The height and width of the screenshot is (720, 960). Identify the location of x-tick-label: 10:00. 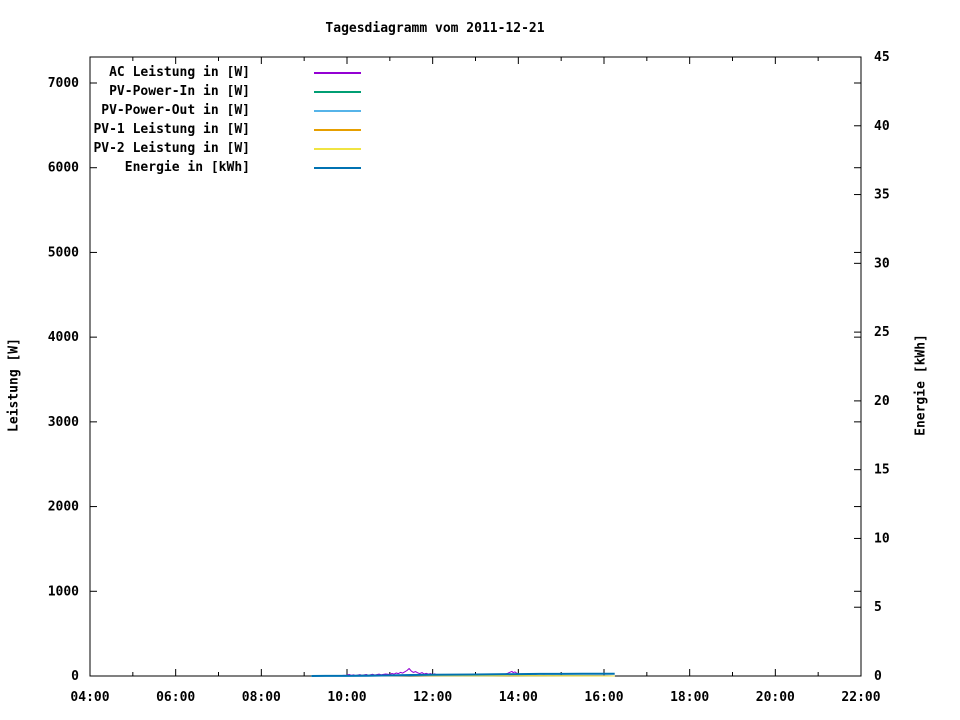
(346, 697).